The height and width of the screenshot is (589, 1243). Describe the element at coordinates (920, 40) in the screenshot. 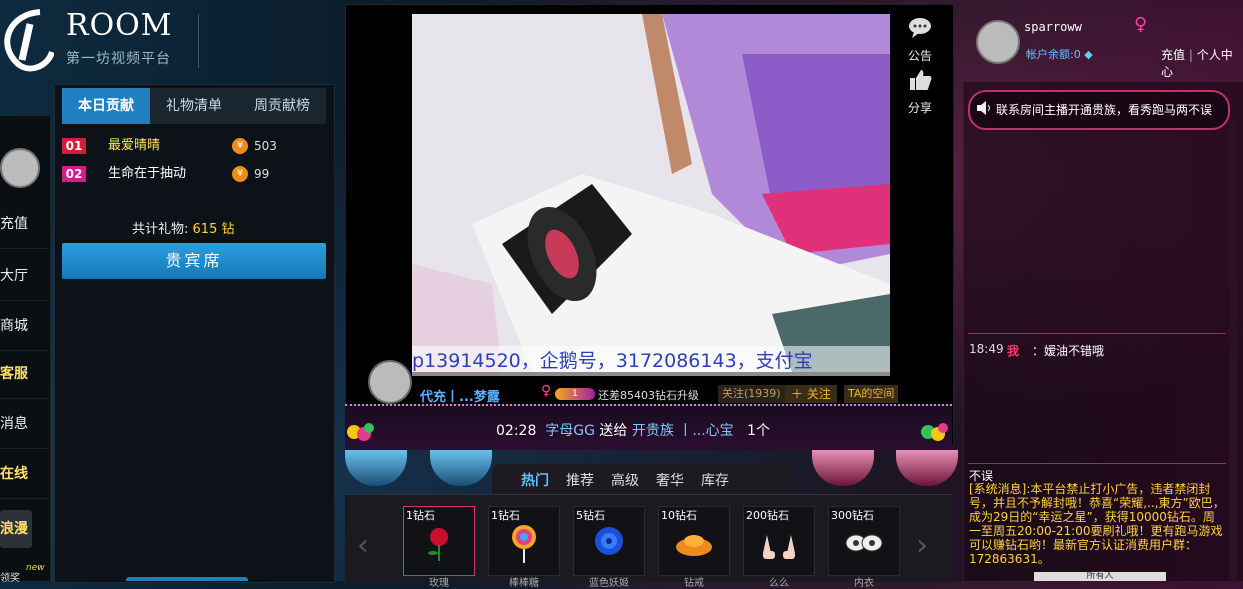

I see `notice-button: 公告` at that location.